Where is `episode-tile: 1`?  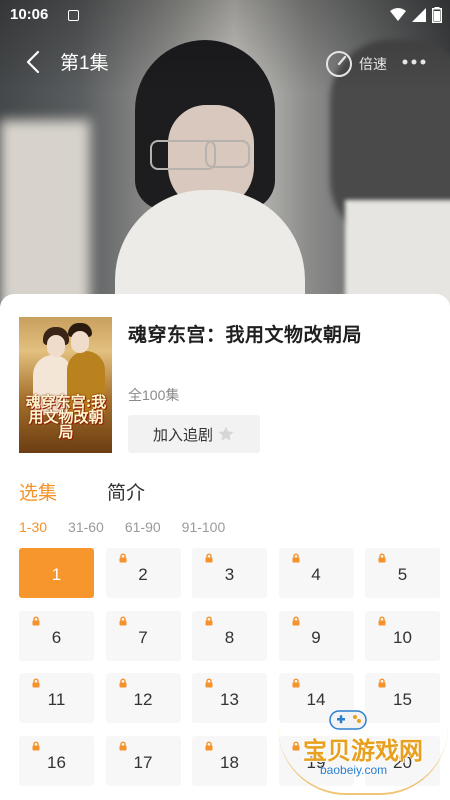 episode-tile: 1 is located at coordinates (56, 573).